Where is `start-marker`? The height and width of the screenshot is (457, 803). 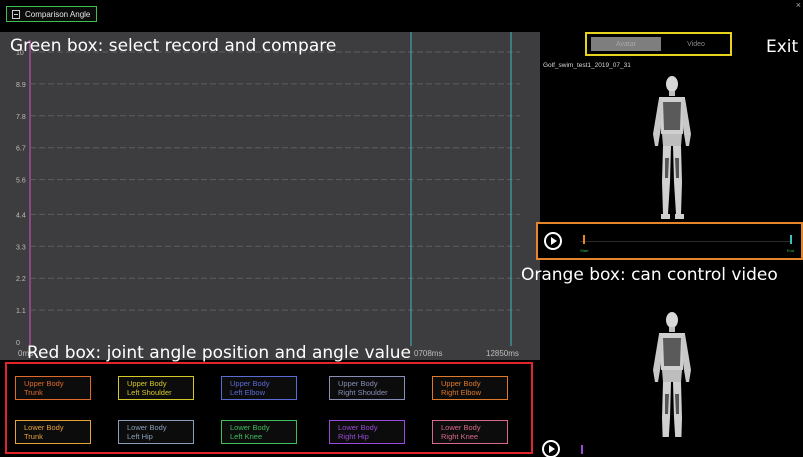
start-marker is located at coordinates (584, 239).